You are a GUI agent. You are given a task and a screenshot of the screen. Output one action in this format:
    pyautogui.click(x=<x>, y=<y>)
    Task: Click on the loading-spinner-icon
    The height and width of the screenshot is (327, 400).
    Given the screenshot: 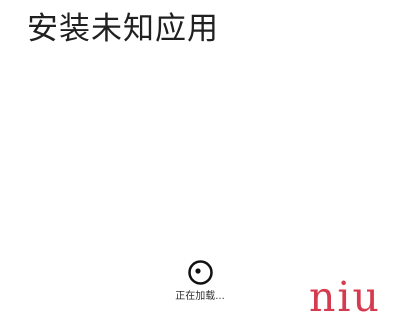 What is the action you would take?
    pyautogui.click(x=200, y=272)
    